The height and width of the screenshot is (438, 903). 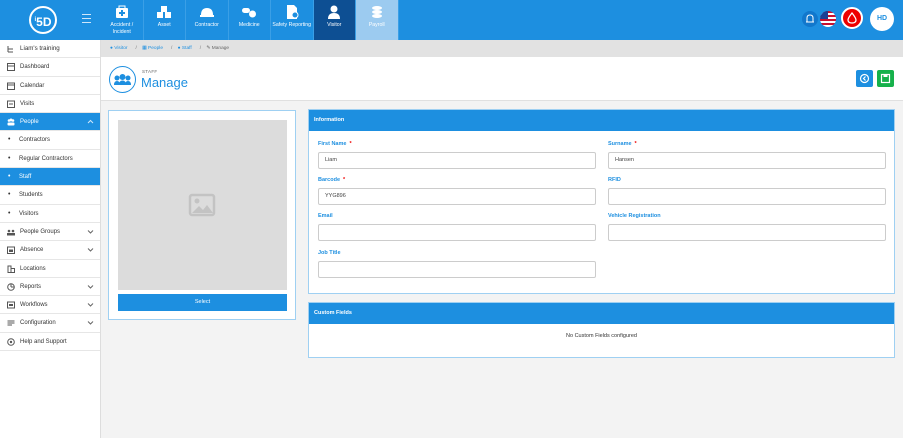 I want to click on sidebar-item-contractors: Contractors, so click(x=50, y=140).